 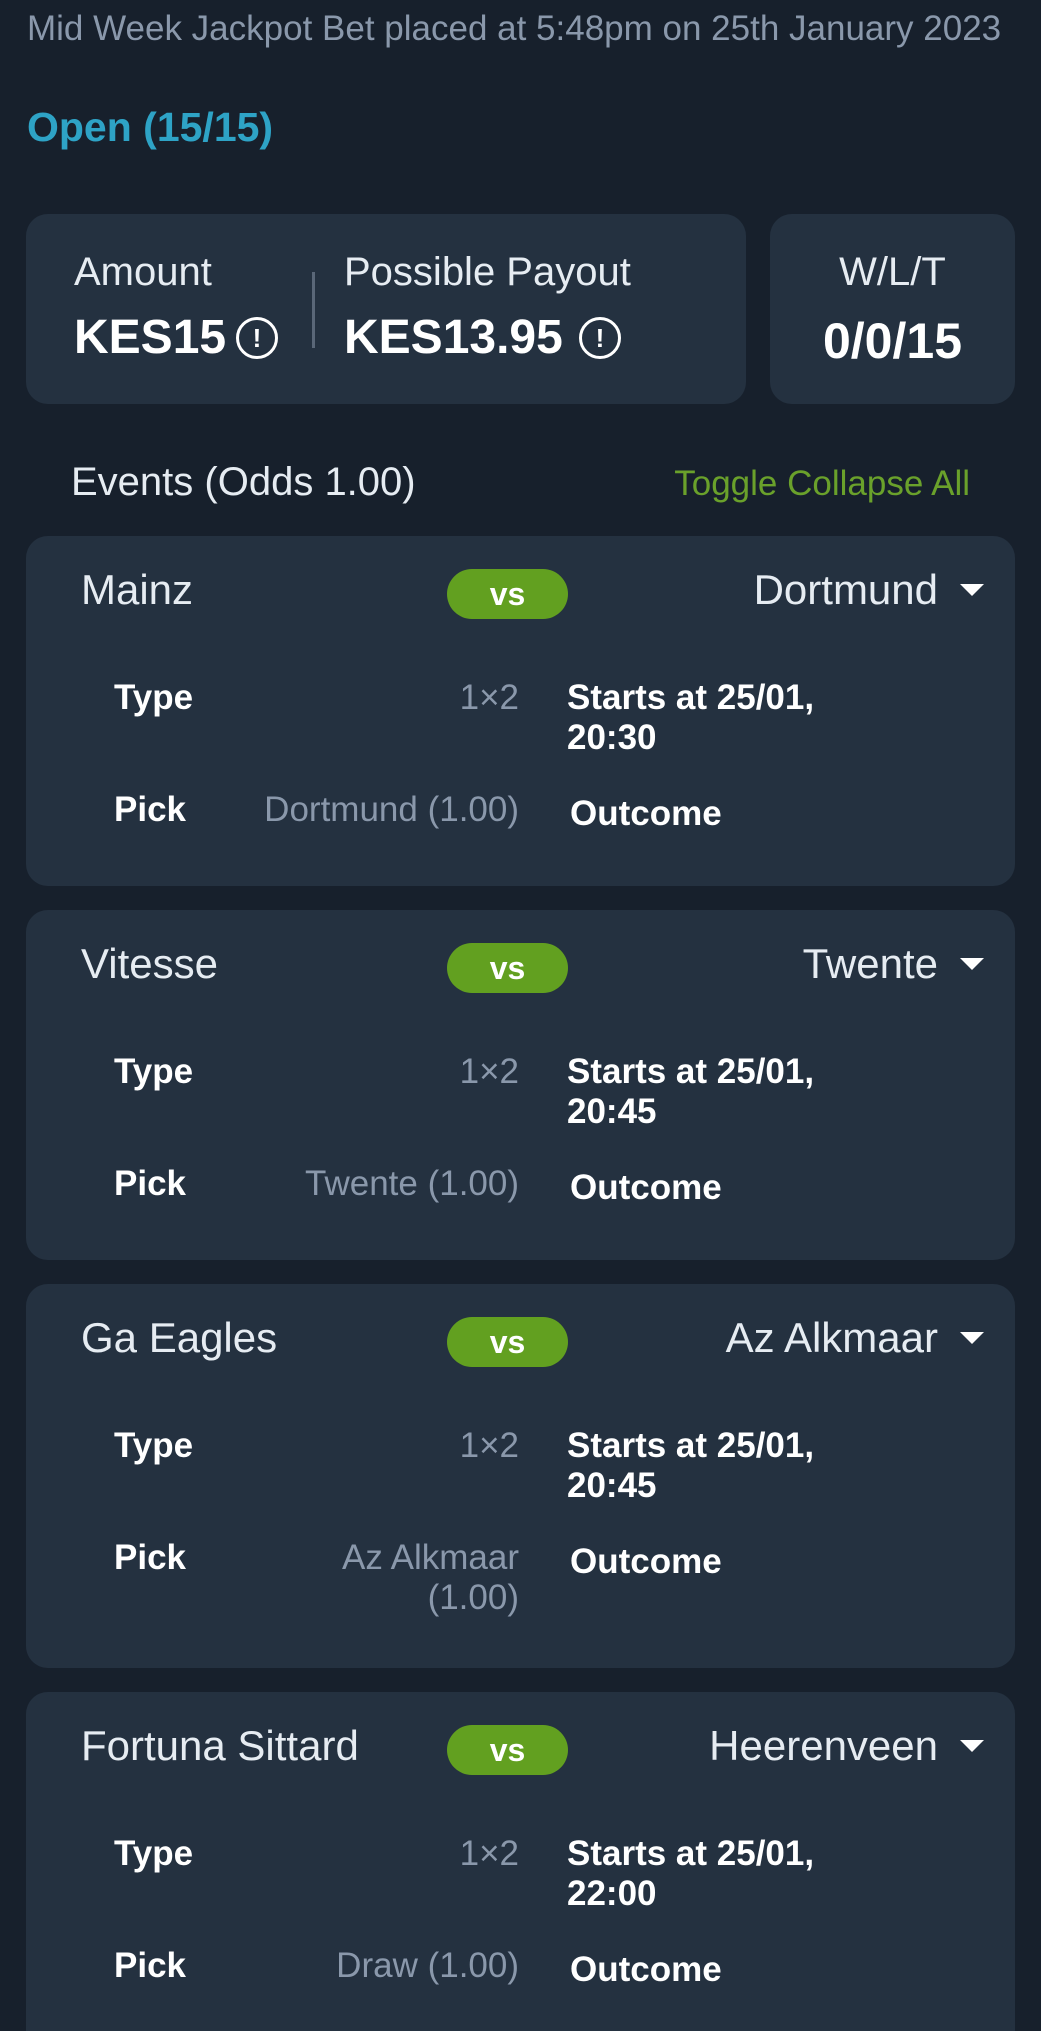 What do you see at coordinates (870, 963) in the screenshot?
I see `away-team: Twente` at bounding box center [870, 963].